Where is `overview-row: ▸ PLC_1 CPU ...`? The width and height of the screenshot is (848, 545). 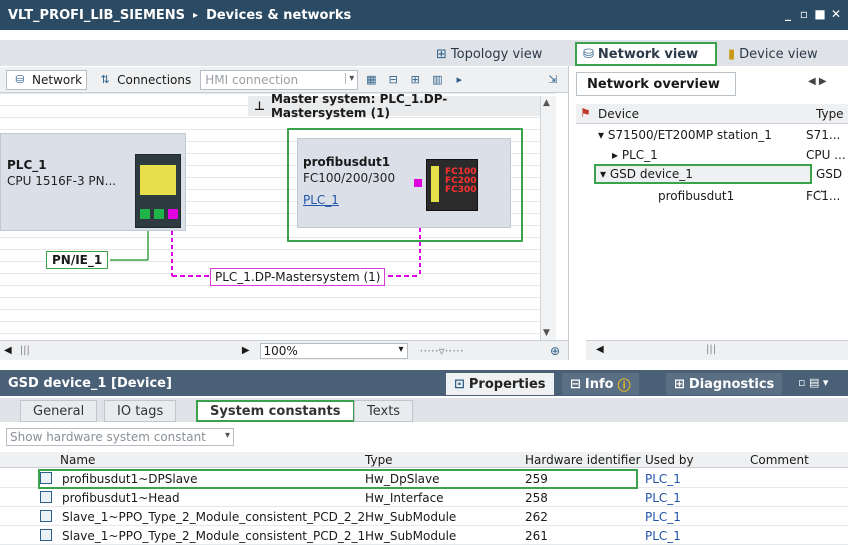
overview-row: ▸ PLC_1 CPU ... is located at coordinates (712, 155).